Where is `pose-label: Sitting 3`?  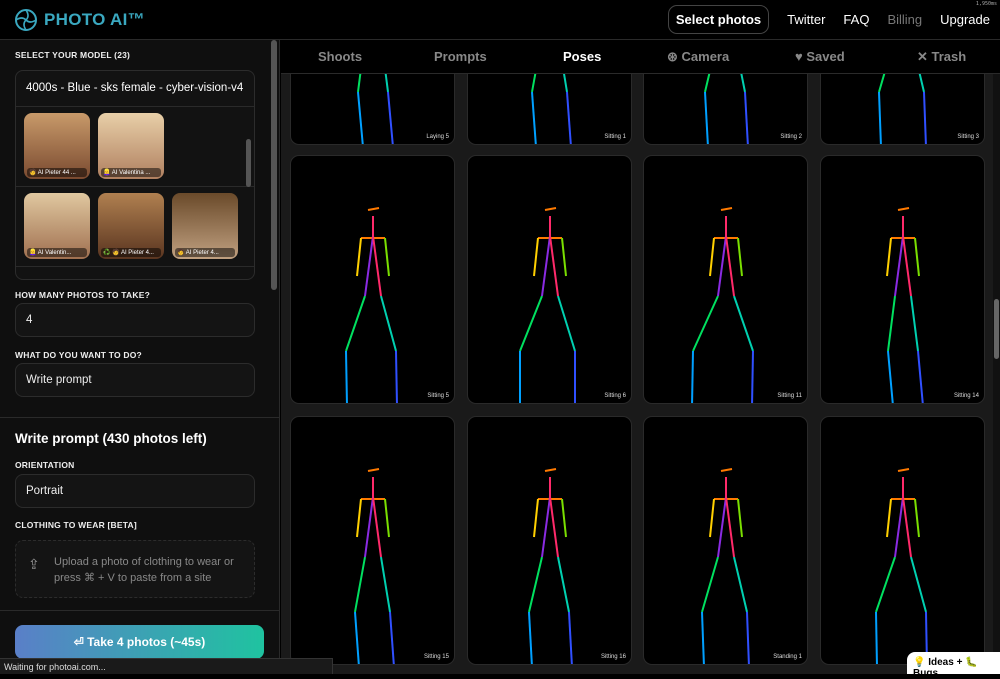
pose-label: Sitting 3 is located at coordinates (968, 137).